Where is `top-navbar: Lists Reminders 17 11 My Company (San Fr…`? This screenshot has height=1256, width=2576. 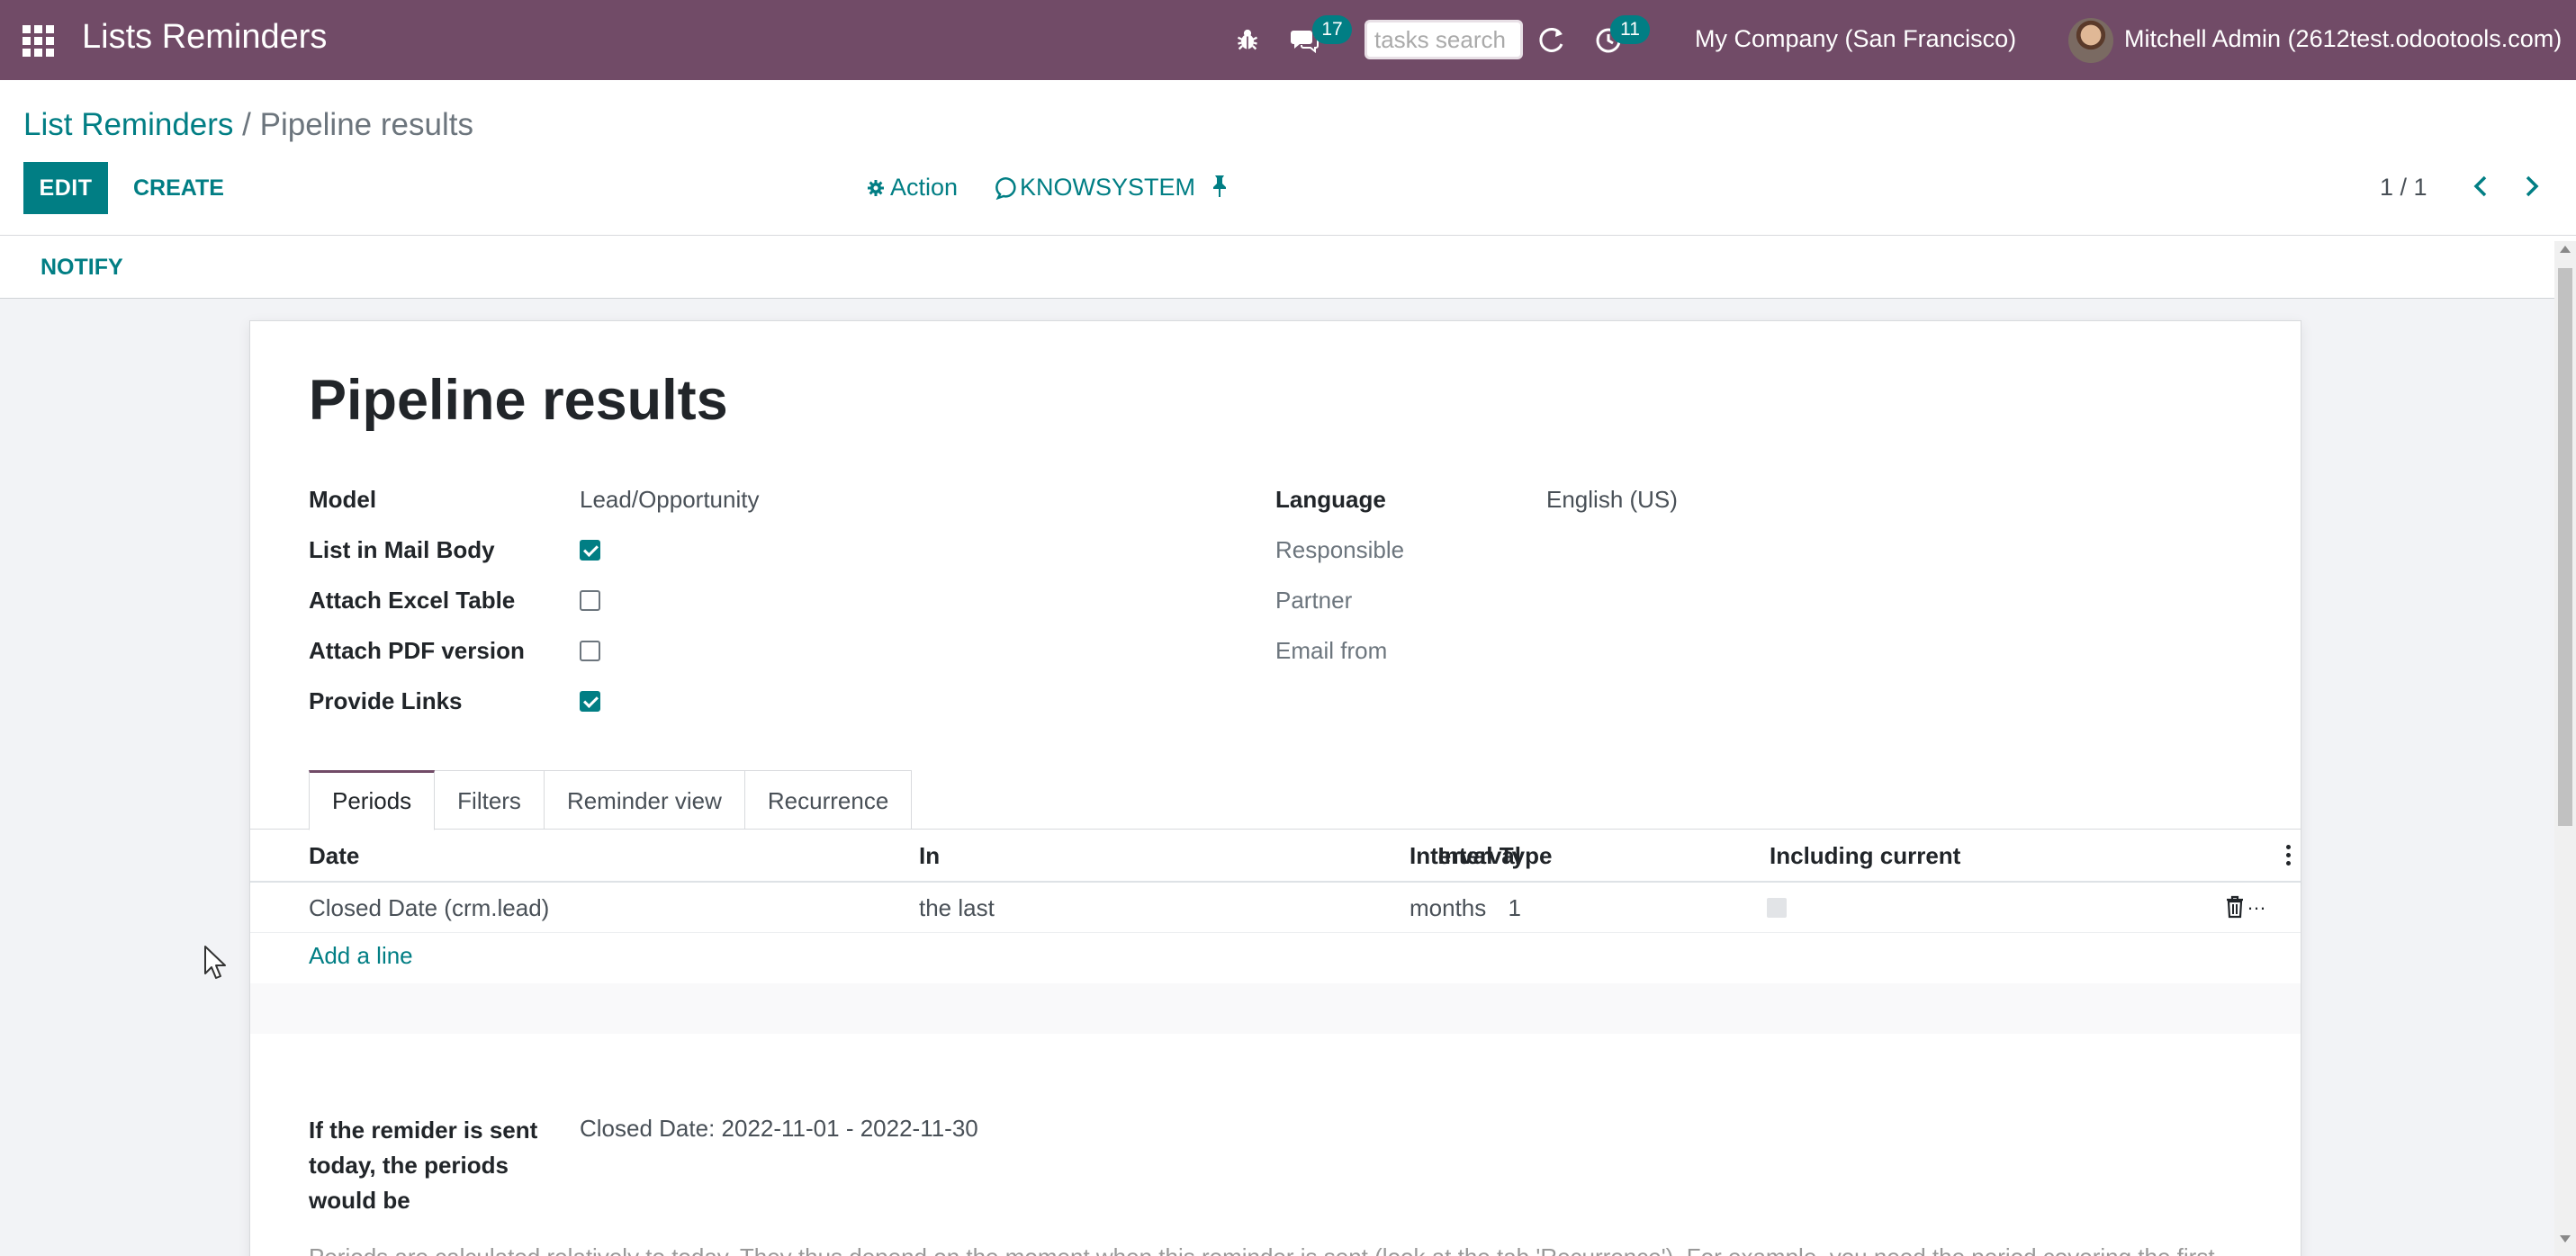 top-navbar: Lists Reminders 17 11 My Company (San Fr… is located at coordinates (1288, 40).